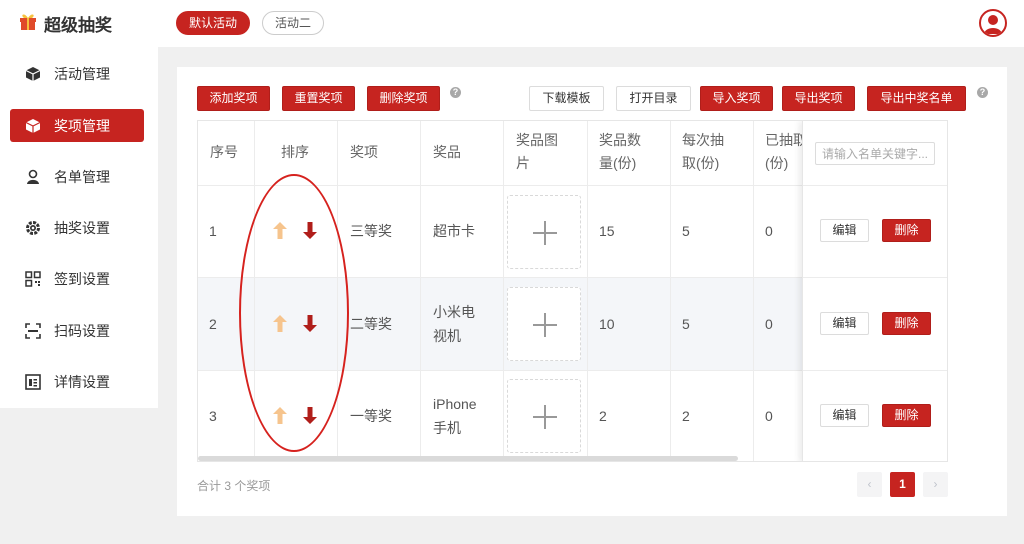  I want to click on sidebar: 活动管理 奖项管理 名单管理 抽奖设置 签到设置 扫码设置 详情设置, so click(79, 227).